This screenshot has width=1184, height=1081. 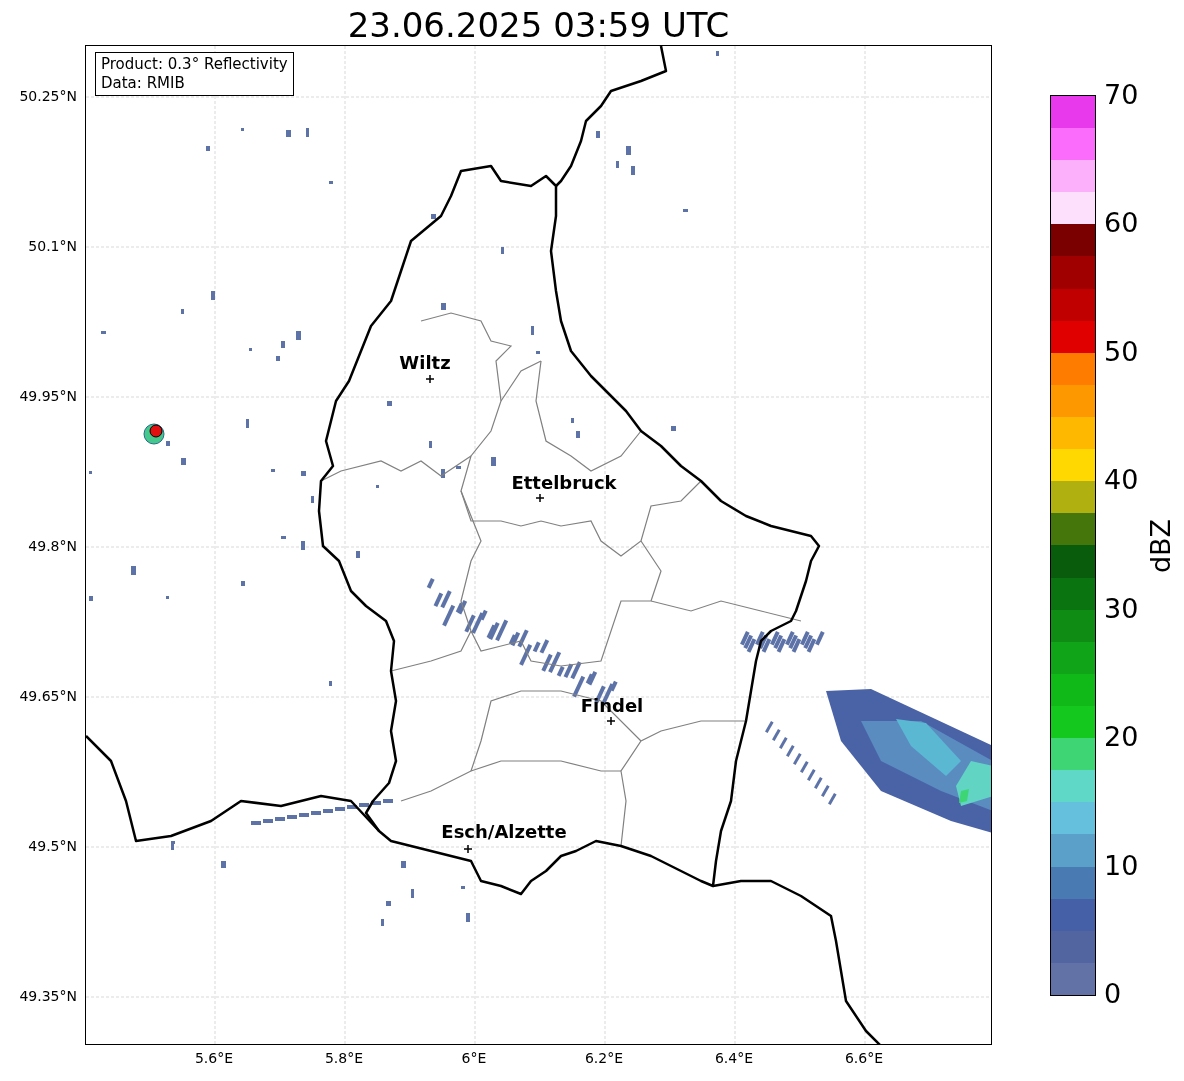 What do you see at coordinates (1121, 480) in the screenshot?
I see `scale-tick-label: 40` at bounding box center [1121, 480].